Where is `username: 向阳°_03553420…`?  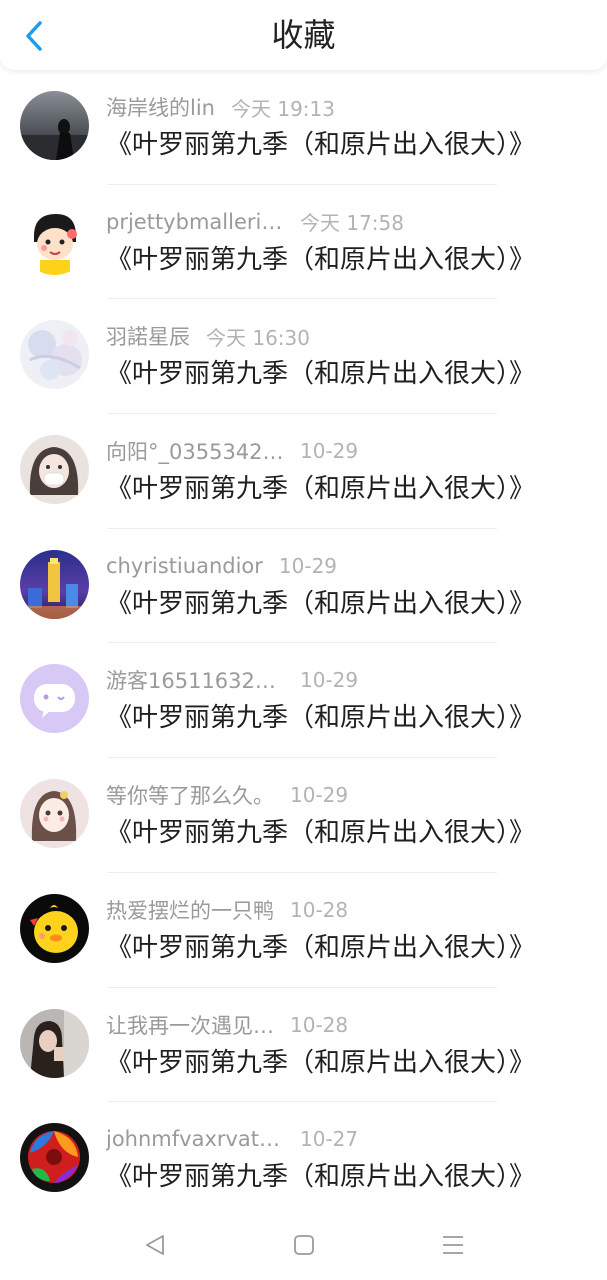 username: 向阳°_03553420… is located at coordinates (195, 451).